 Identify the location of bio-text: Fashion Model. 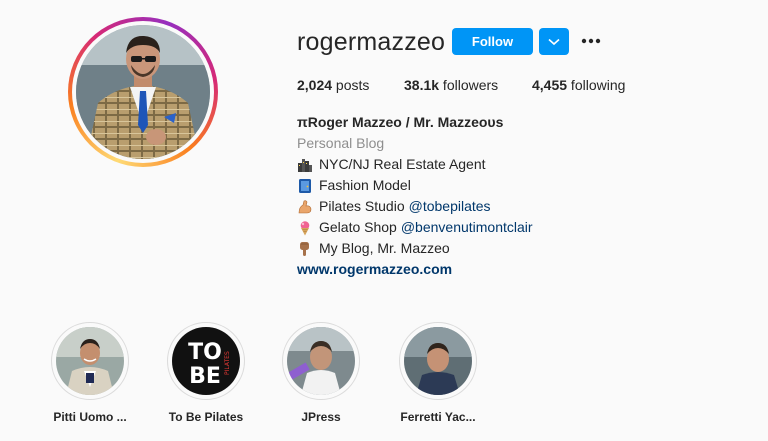
(365, 185).